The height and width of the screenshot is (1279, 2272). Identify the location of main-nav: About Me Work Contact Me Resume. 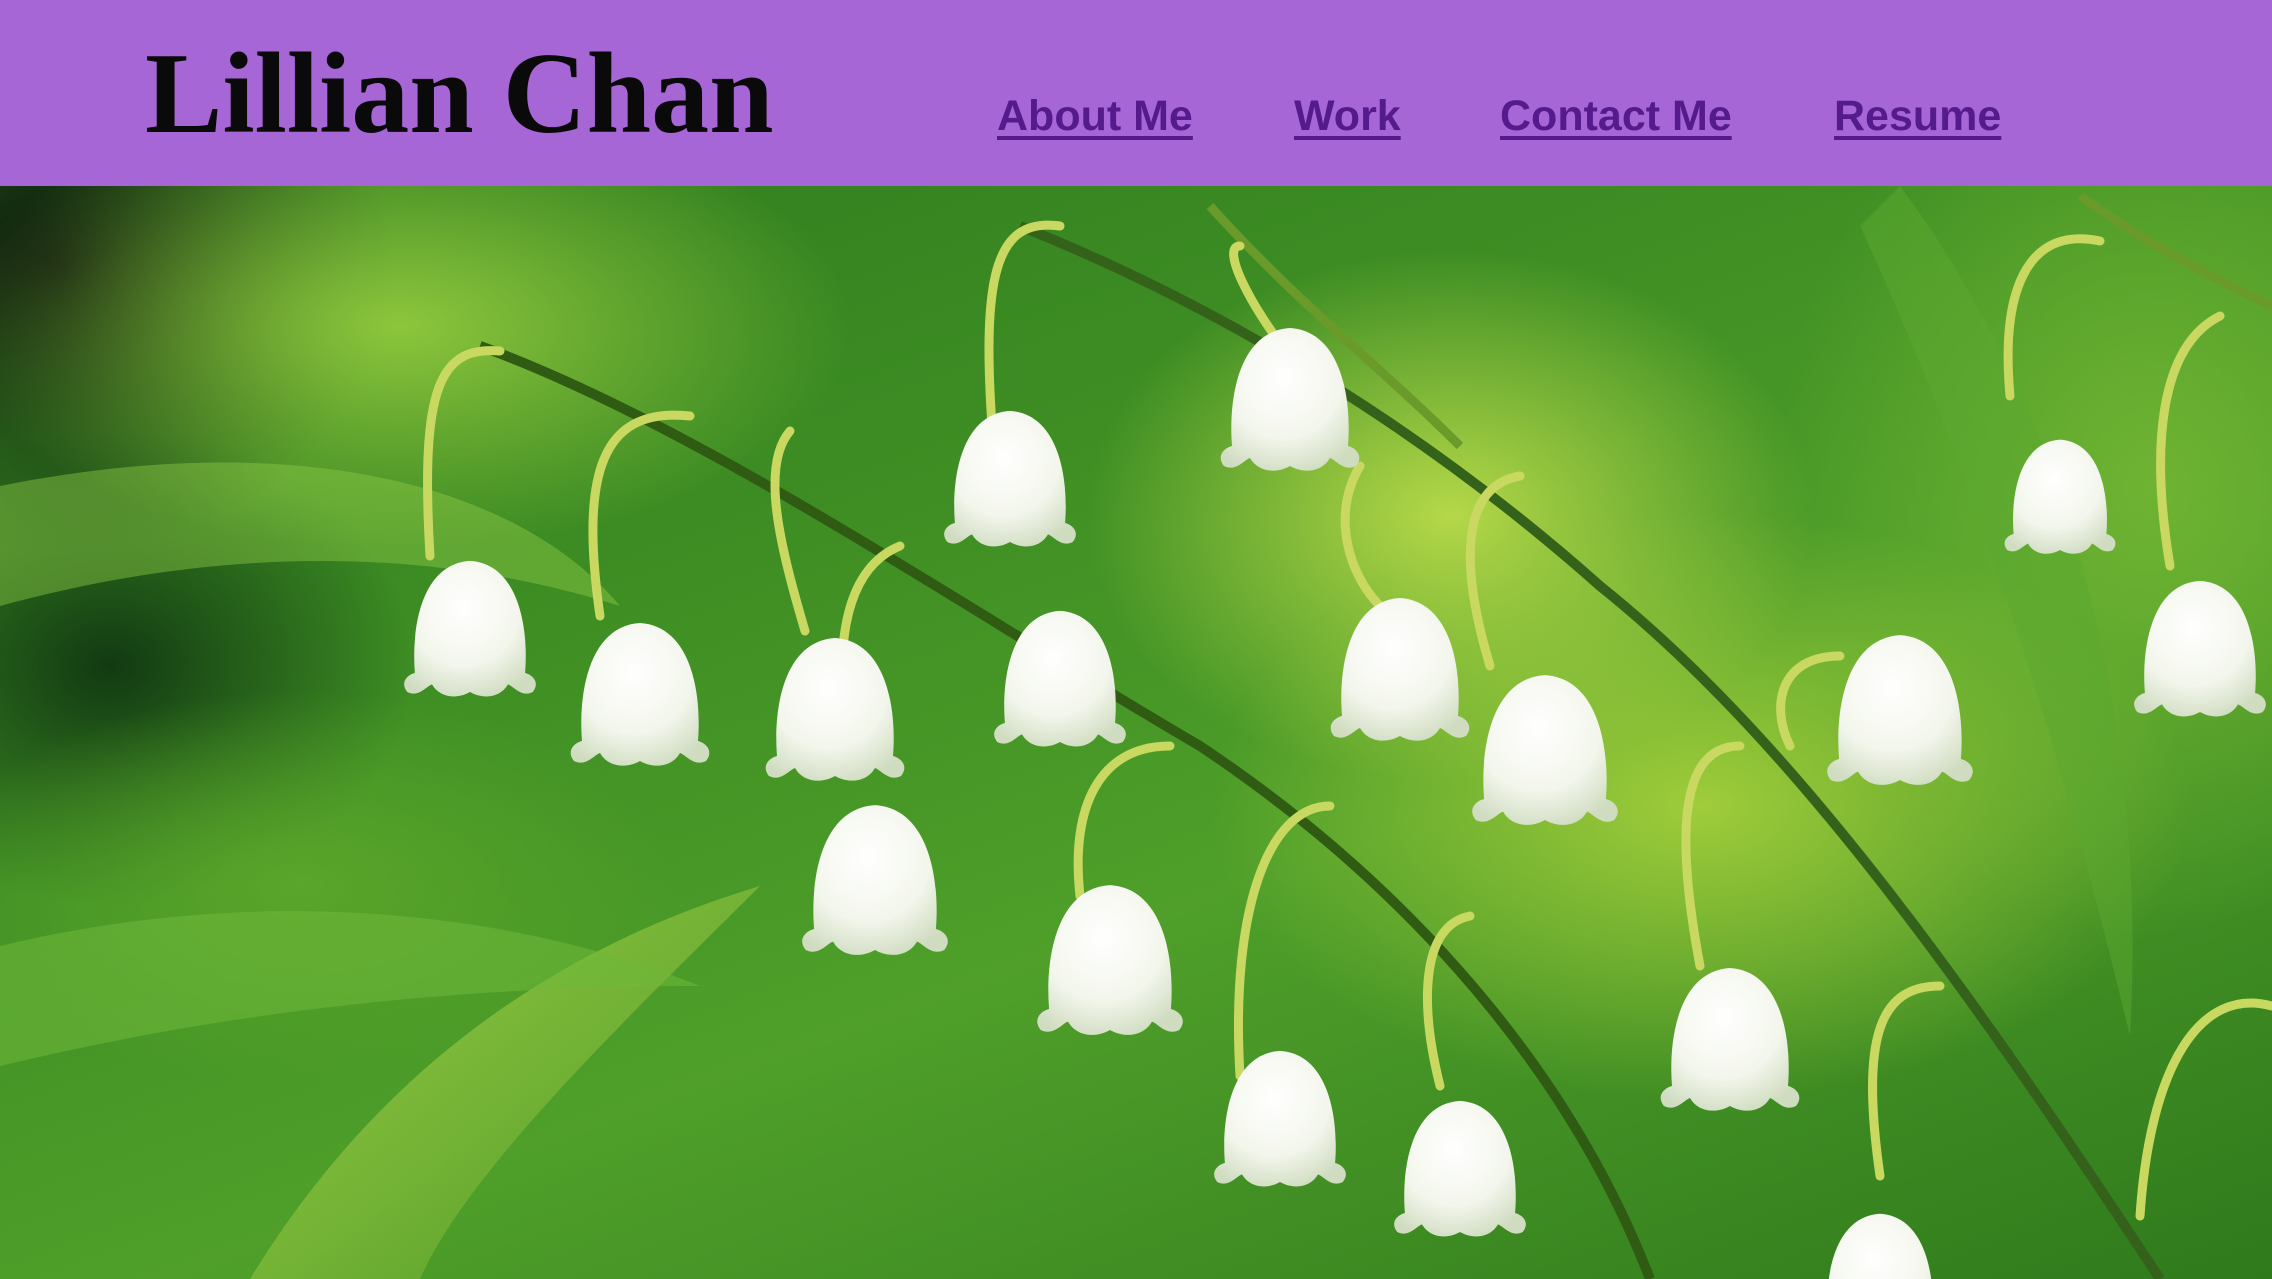
(1136, 93).